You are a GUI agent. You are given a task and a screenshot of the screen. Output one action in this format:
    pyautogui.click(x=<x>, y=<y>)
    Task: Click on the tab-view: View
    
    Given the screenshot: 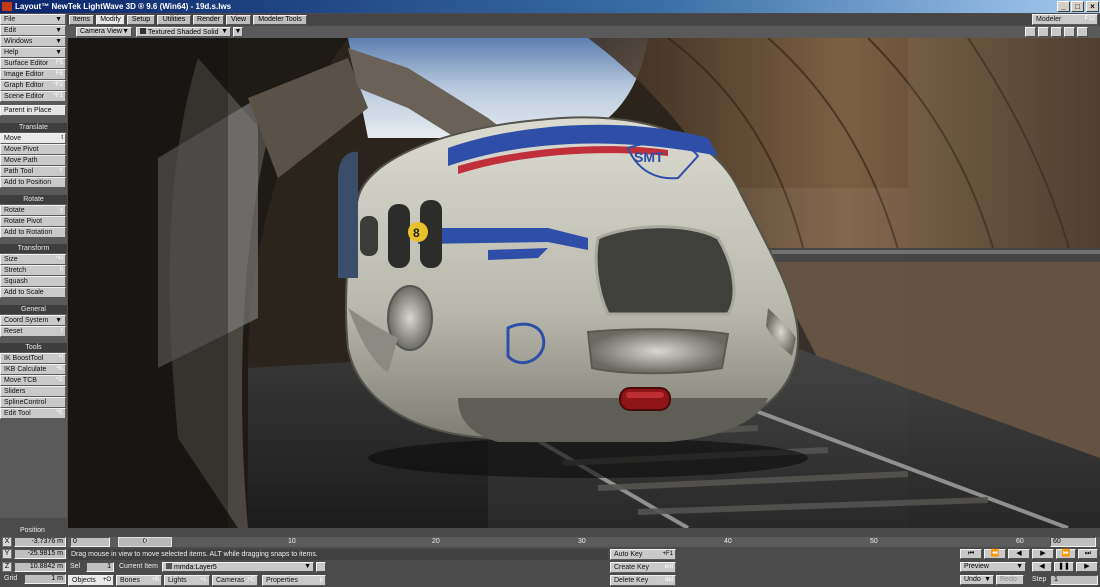 What is the action you would take?
    pyautogui.click(x=238, y=20)
    